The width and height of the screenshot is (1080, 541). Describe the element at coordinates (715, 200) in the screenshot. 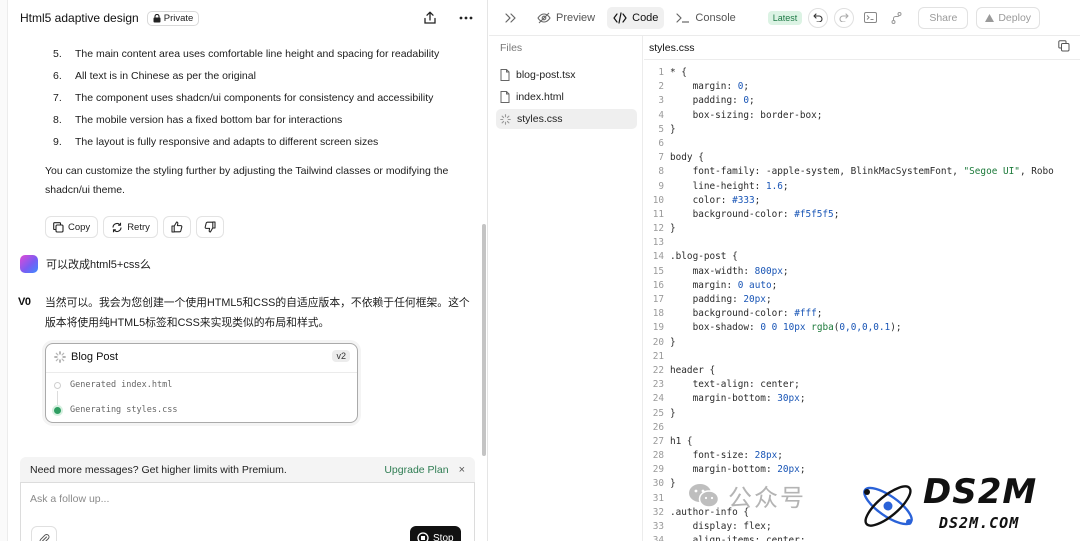

I see `code-text: color: #333;` at that location.